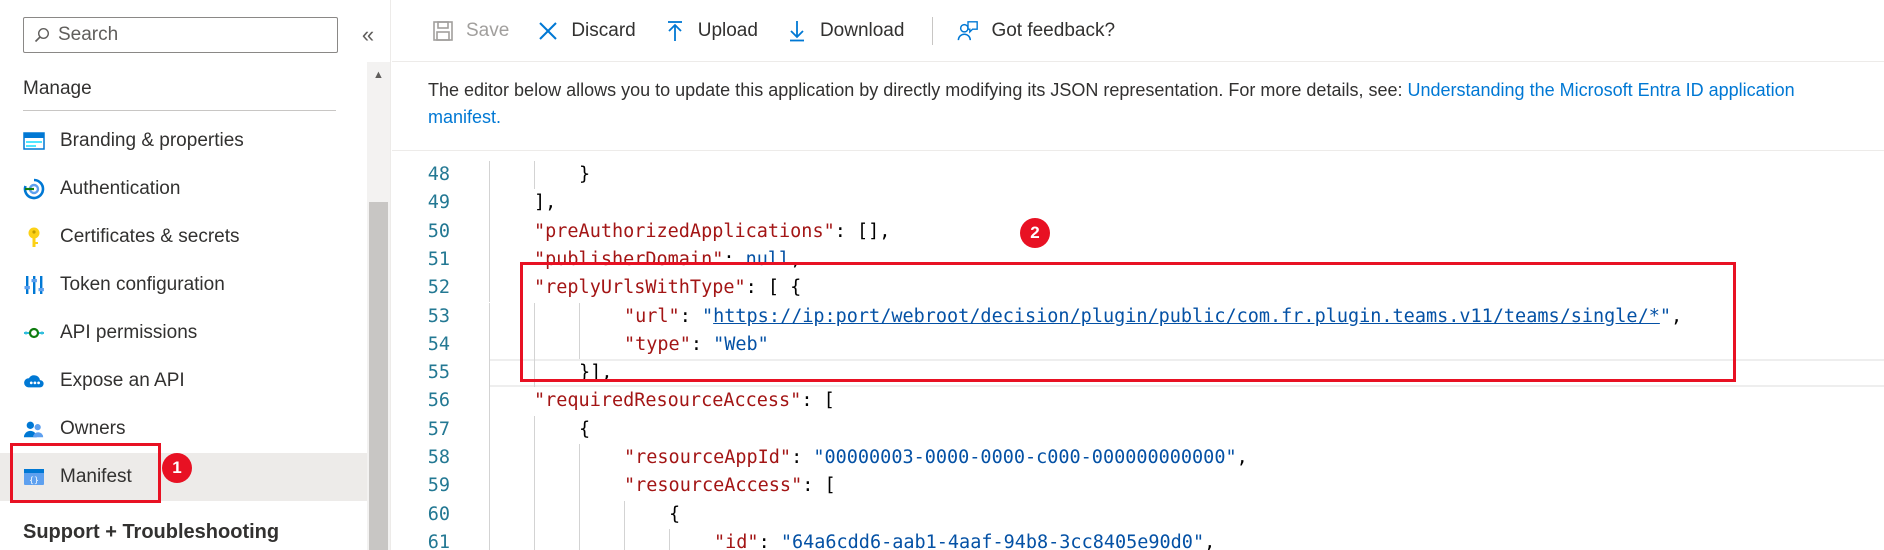 Image resolution: width=1884 pixels, height=550 pixels. I want to click on sidebar-item-branding: Branding & properties, so click(183, 141).